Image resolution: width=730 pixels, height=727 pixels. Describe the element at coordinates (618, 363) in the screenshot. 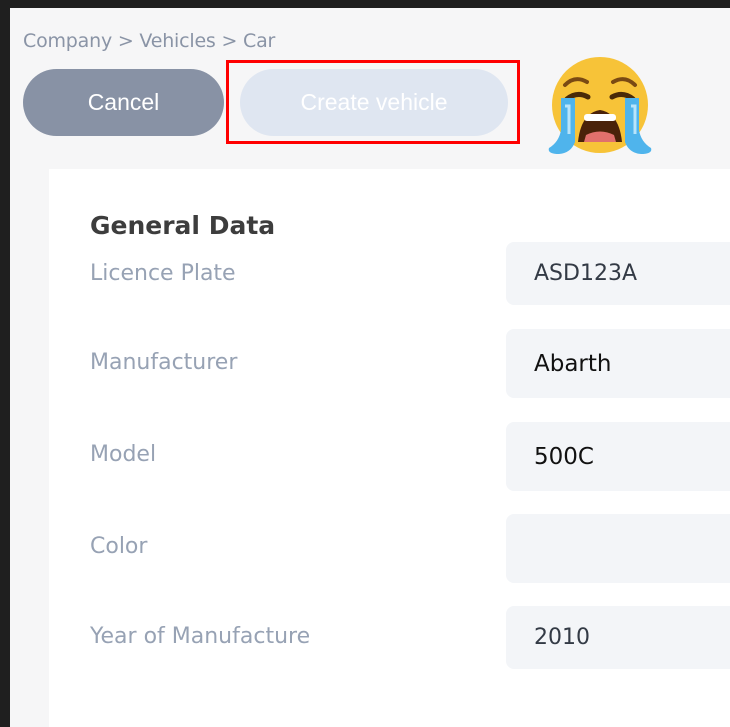

I see `manufacturer-select: Abarth` at that location.